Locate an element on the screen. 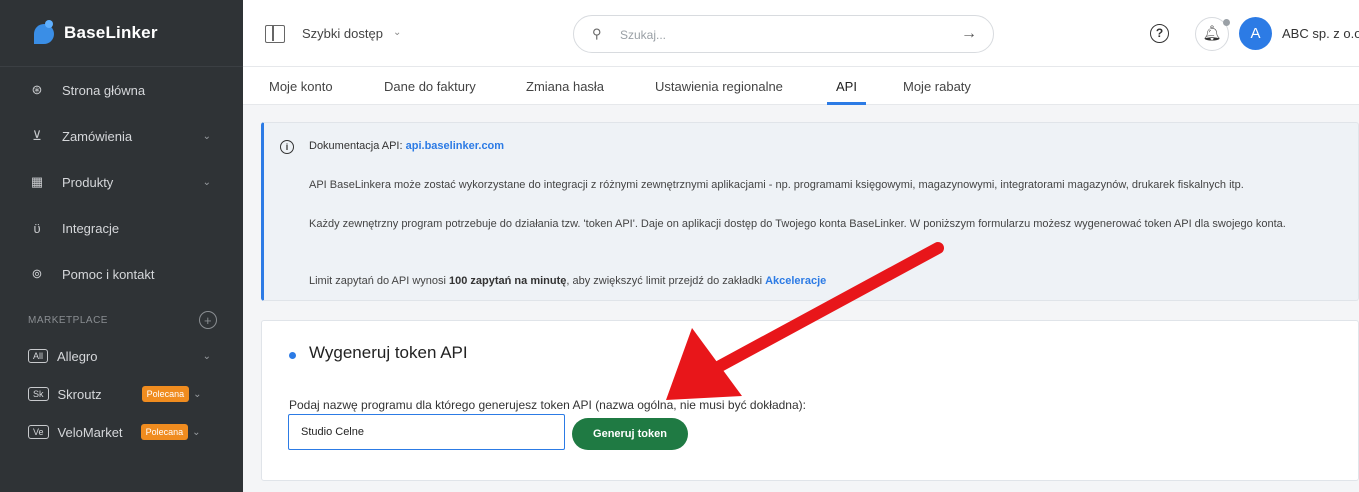  api-docs-link: api.baselinker.com is located at coordinates (455, 146).